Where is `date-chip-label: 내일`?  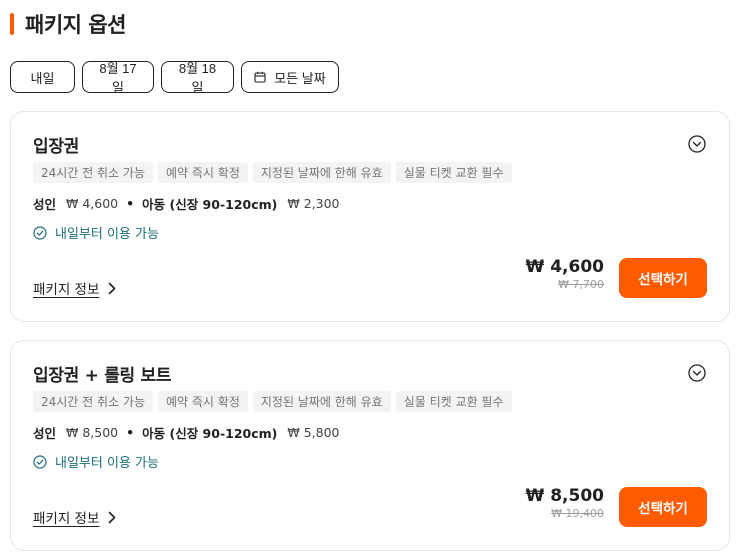
date-chip-label: 내일 is located at coordinates (42, 78).